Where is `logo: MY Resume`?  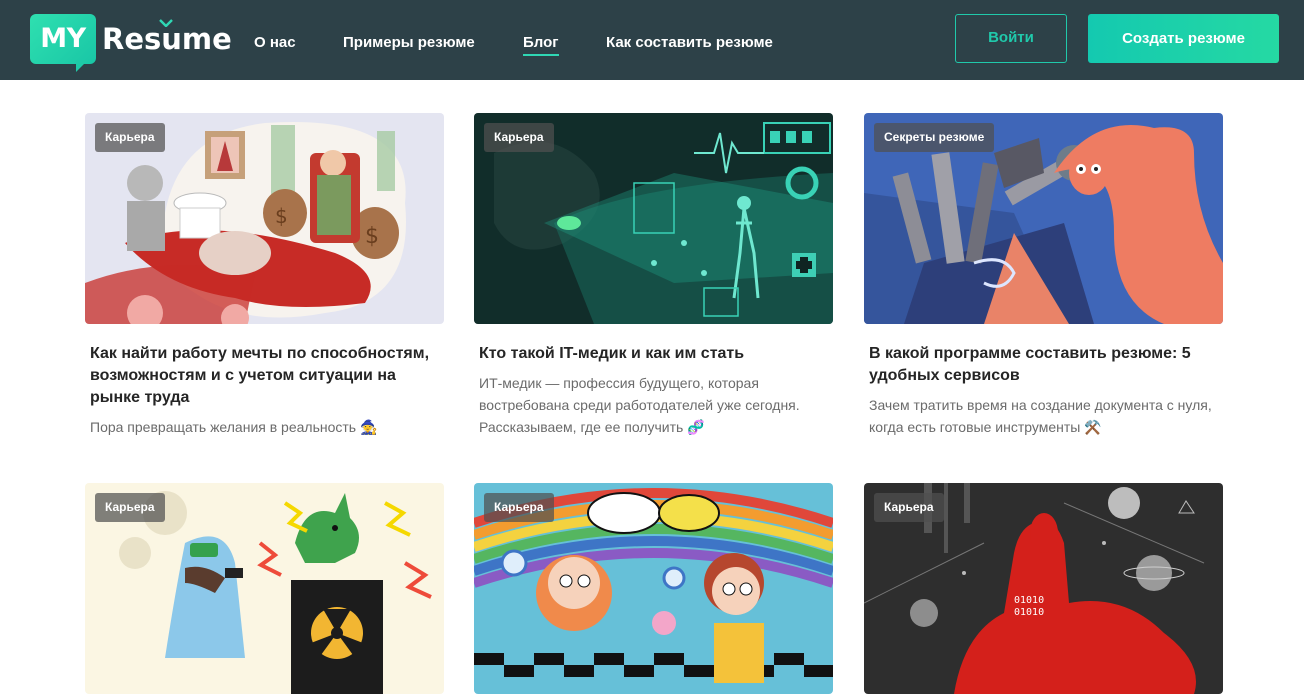 logo: MY Resume is located at coordinates (131, 44).